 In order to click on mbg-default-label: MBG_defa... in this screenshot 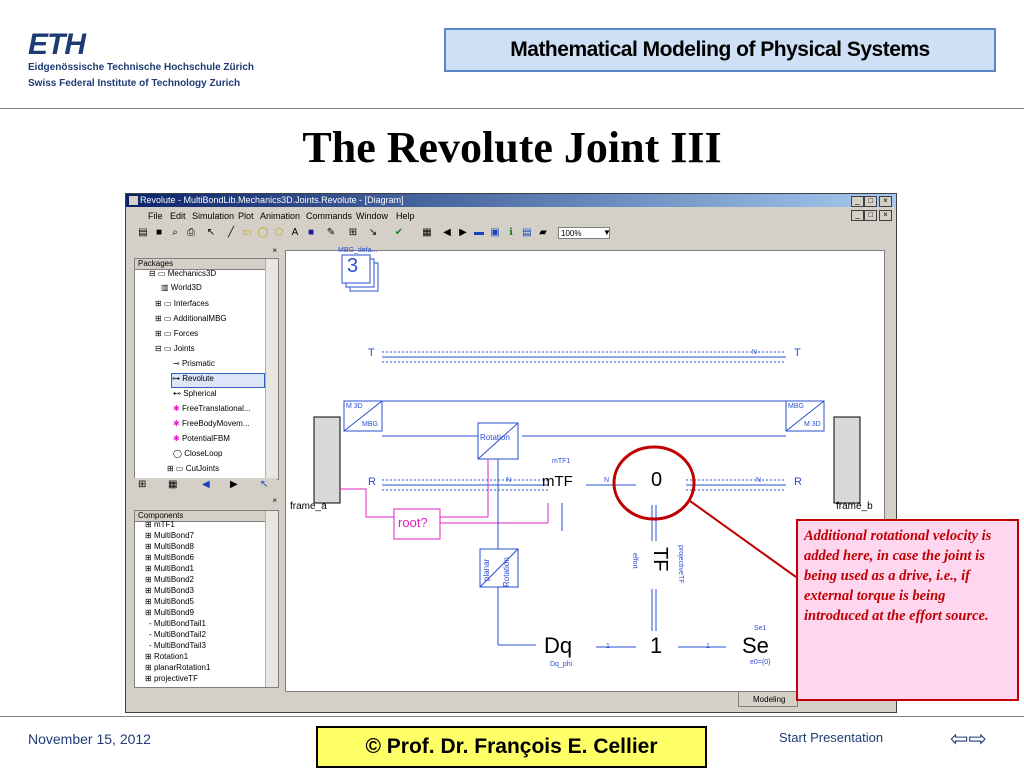, I will do `click(358, 250)`.